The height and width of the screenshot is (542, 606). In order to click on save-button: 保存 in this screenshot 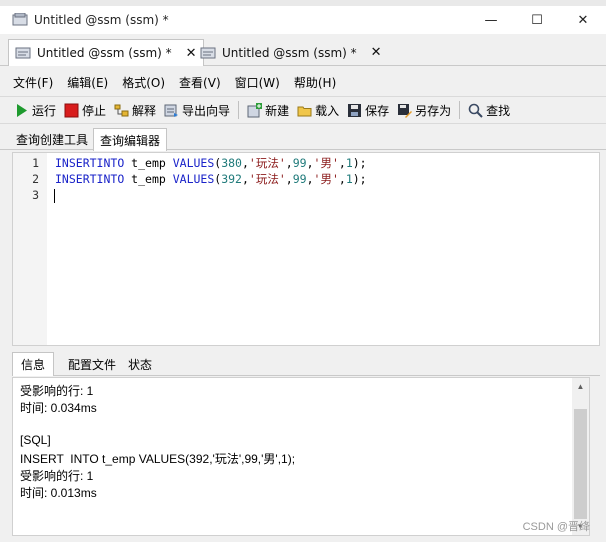, I will do `click(368, 110)`.